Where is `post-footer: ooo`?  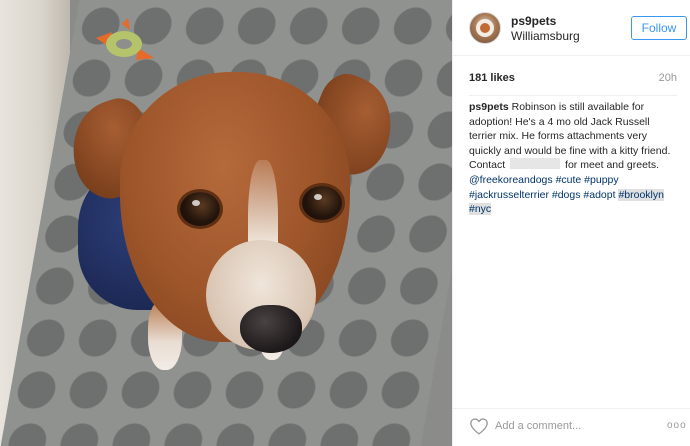
post-footer: ooo is located at coordinates (571, 427).